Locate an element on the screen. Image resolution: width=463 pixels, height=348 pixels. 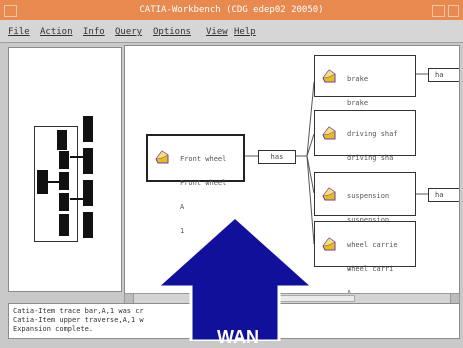
root-node: Front wheel Front wheel A 1 is located at coordinates (195, 184).